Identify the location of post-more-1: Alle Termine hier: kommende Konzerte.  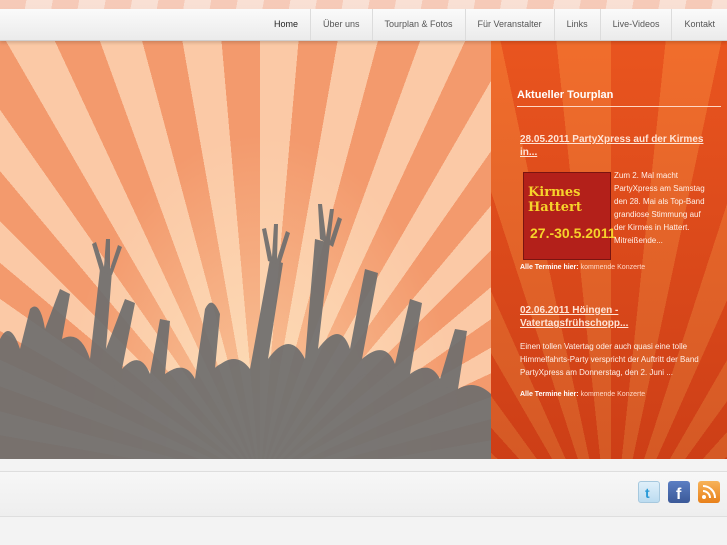
(582, 267).